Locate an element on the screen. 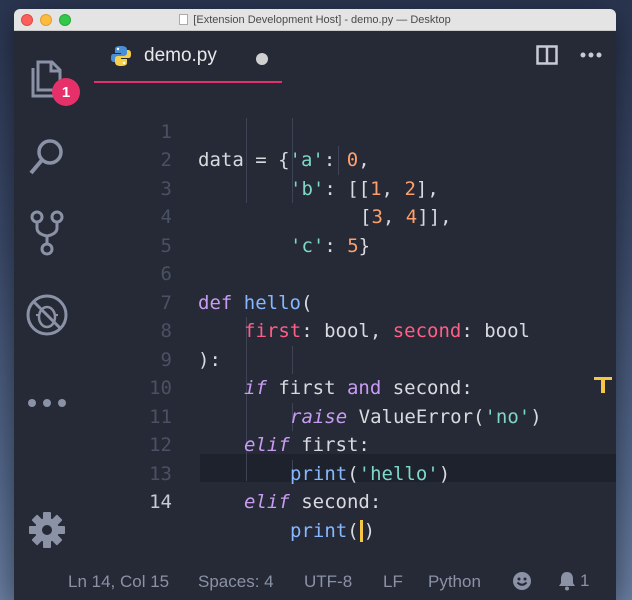 The height and width of the screenshot is (600, 632). window-controls is located at coordinates (46, 20).